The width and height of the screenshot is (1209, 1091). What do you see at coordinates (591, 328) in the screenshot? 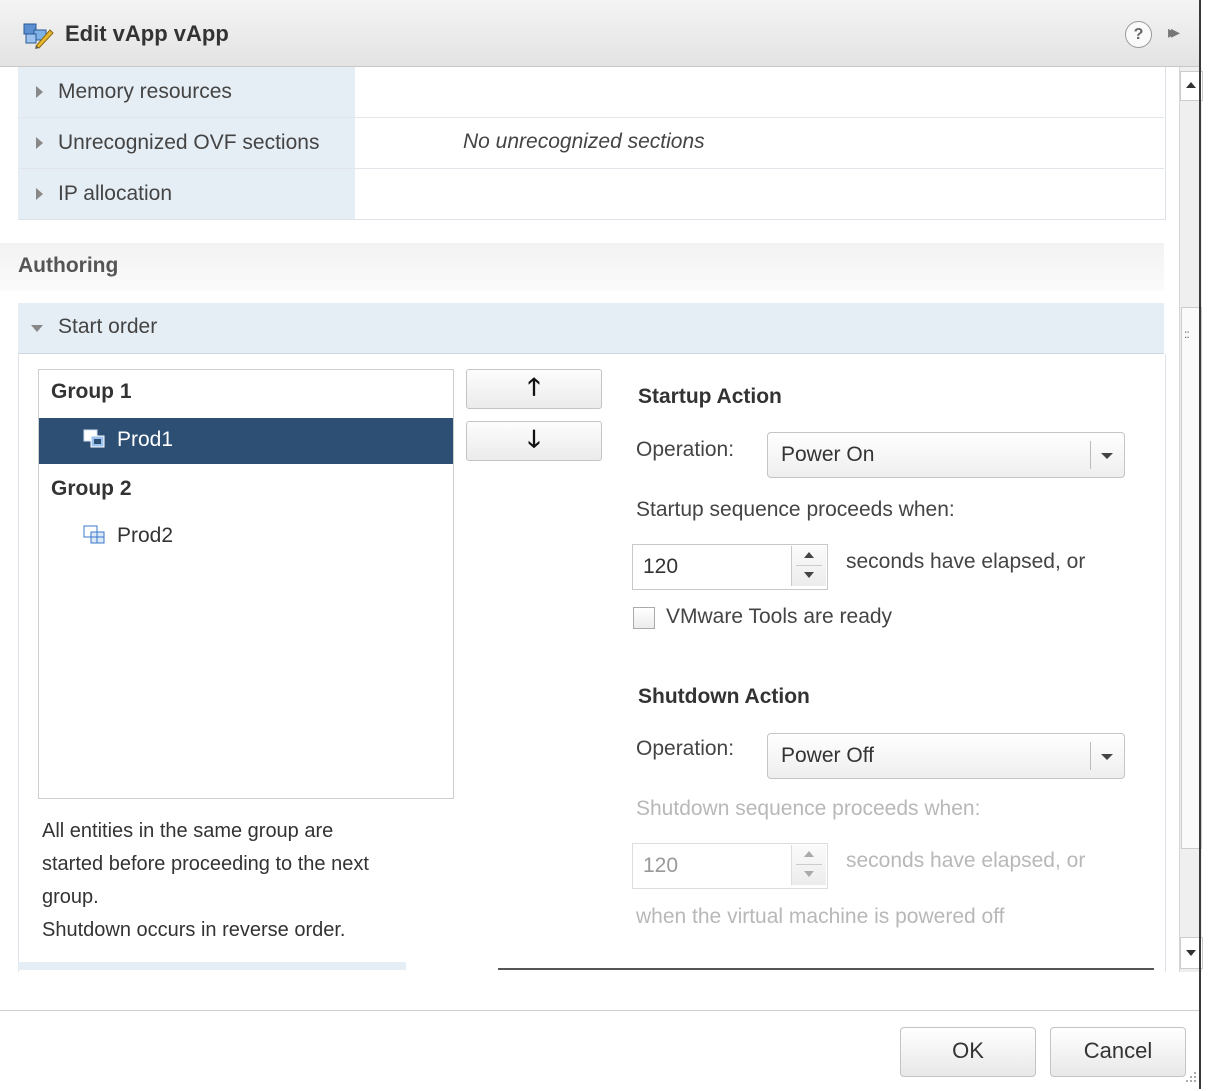
I see `start-order-header: Start order` at bounding box center [591, 328].